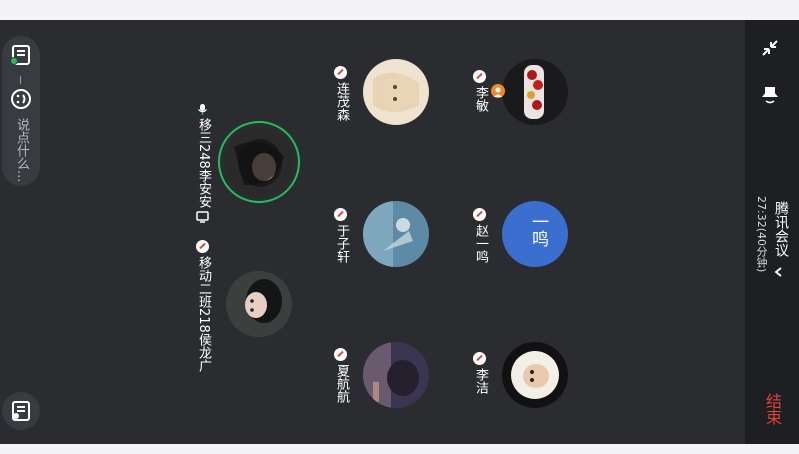 The height and width of the screenshot is (454, 799). What do you see at coordinates (770, 95) in the screenshot?
I see `speaker-icon` at bounding box center [770, 95].